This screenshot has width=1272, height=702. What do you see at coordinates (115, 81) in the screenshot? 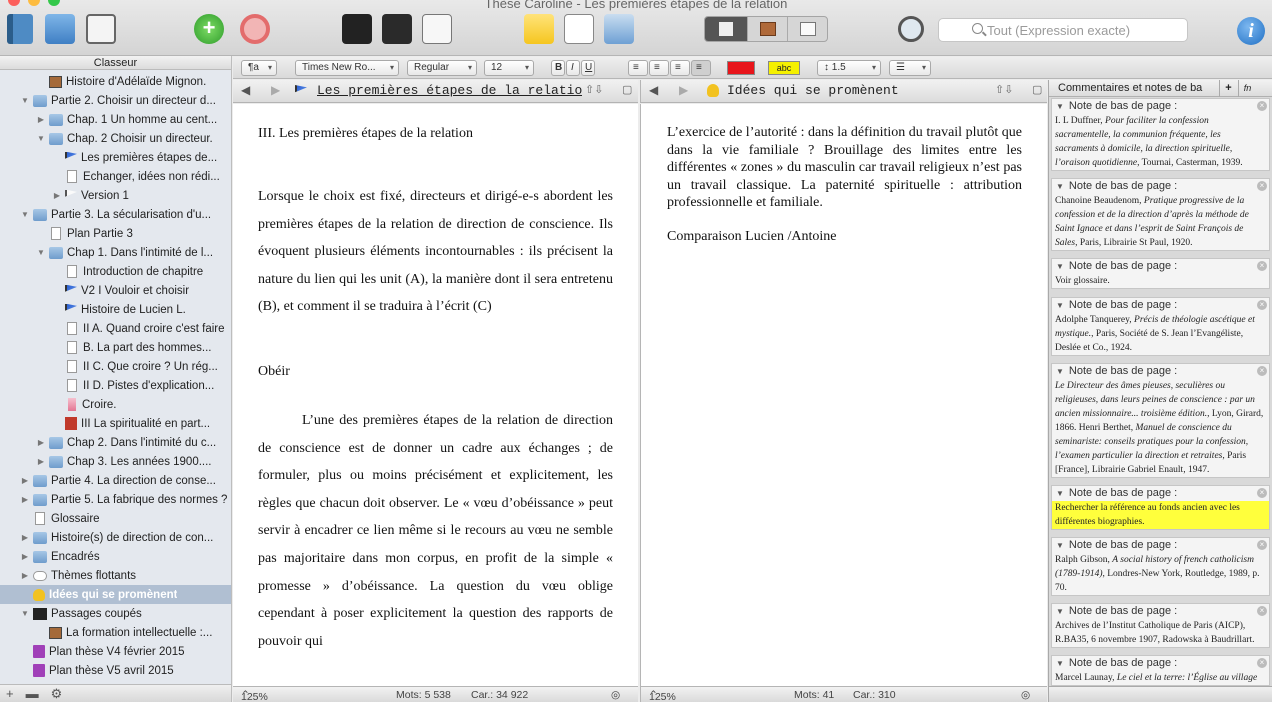
I see `binder-item: Histoire d'Adélaïde Mignon.` at bounding box center [115, 81].